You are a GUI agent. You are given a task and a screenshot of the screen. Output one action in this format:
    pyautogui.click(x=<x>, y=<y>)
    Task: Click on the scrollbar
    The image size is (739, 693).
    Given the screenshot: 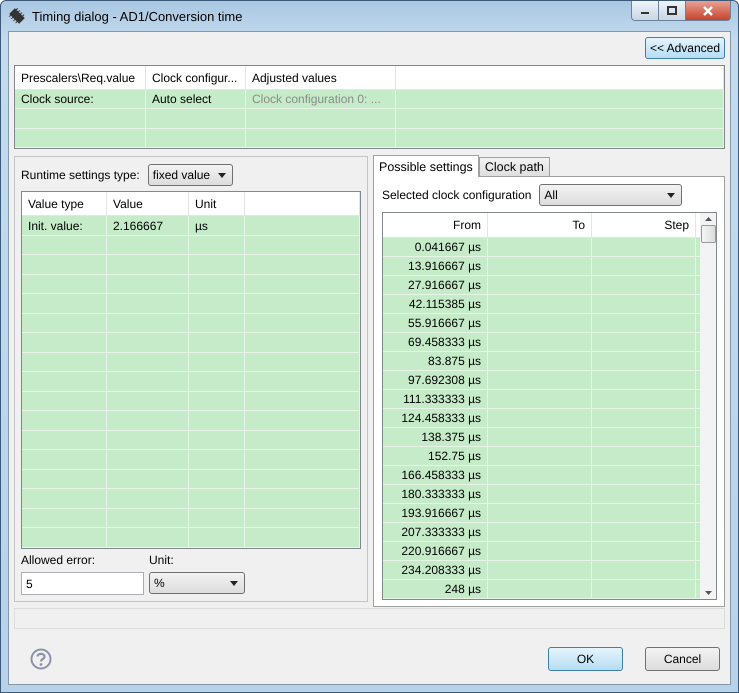 What is the action you would take?
    pyautogui.click(x=708, y=406)
    